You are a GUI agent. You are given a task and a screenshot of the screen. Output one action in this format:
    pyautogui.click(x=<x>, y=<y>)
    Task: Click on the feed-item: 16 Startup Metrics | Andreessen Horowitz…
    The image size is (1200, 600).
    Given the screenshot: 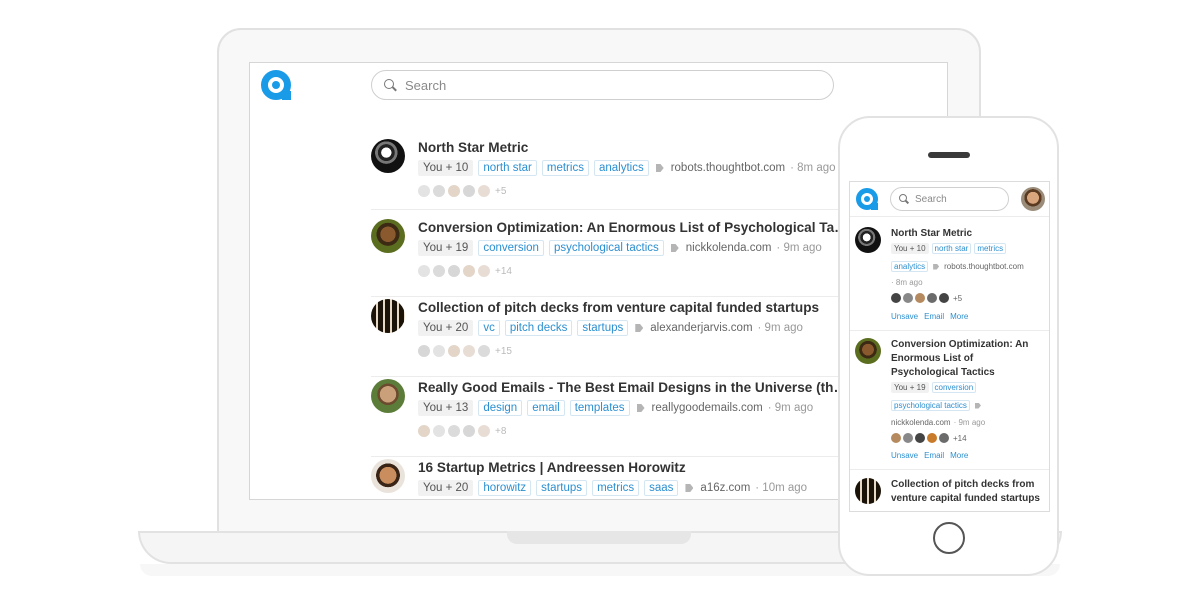 What is the action you would take?
    pyautogui.click(x=606, y=478)
    